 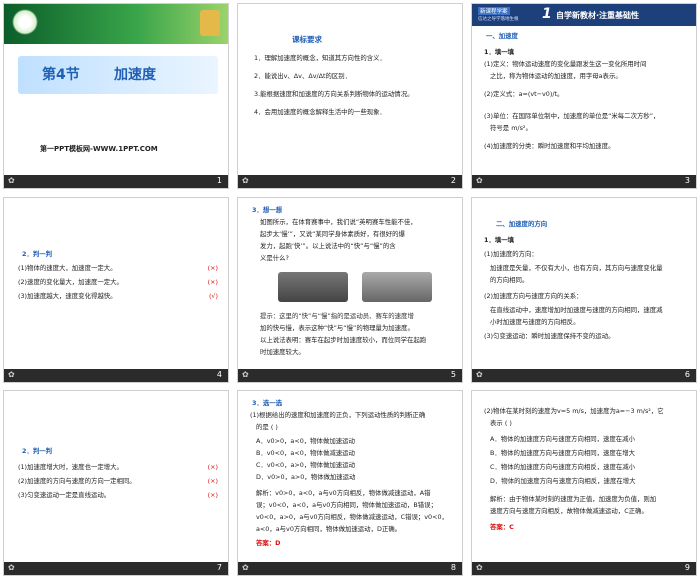 What do you see at coordinates (282, 352) in the screenshot?
I see `answer-line: 时加速度较大。` at bounding box center [282, 352].